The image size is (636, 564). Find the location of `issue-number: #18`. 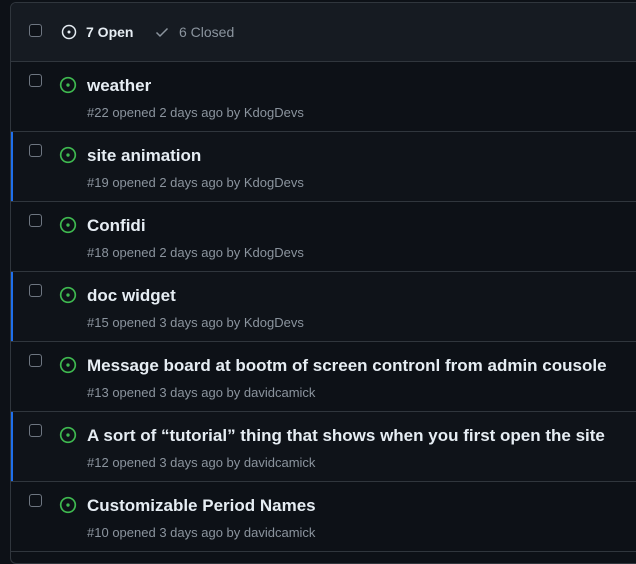

issue-number: #18 is located at coordinates (98, 252).